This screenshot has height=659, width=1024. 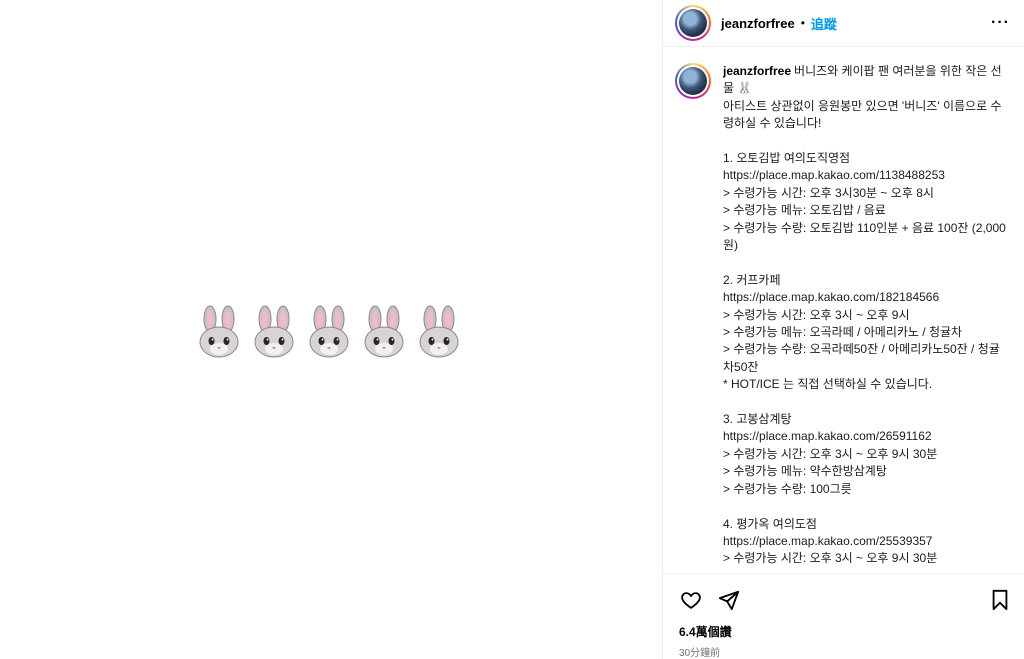 I want to click on caption-line: https://place.map.kakao.com/25539357, so click(x=828, y=540).